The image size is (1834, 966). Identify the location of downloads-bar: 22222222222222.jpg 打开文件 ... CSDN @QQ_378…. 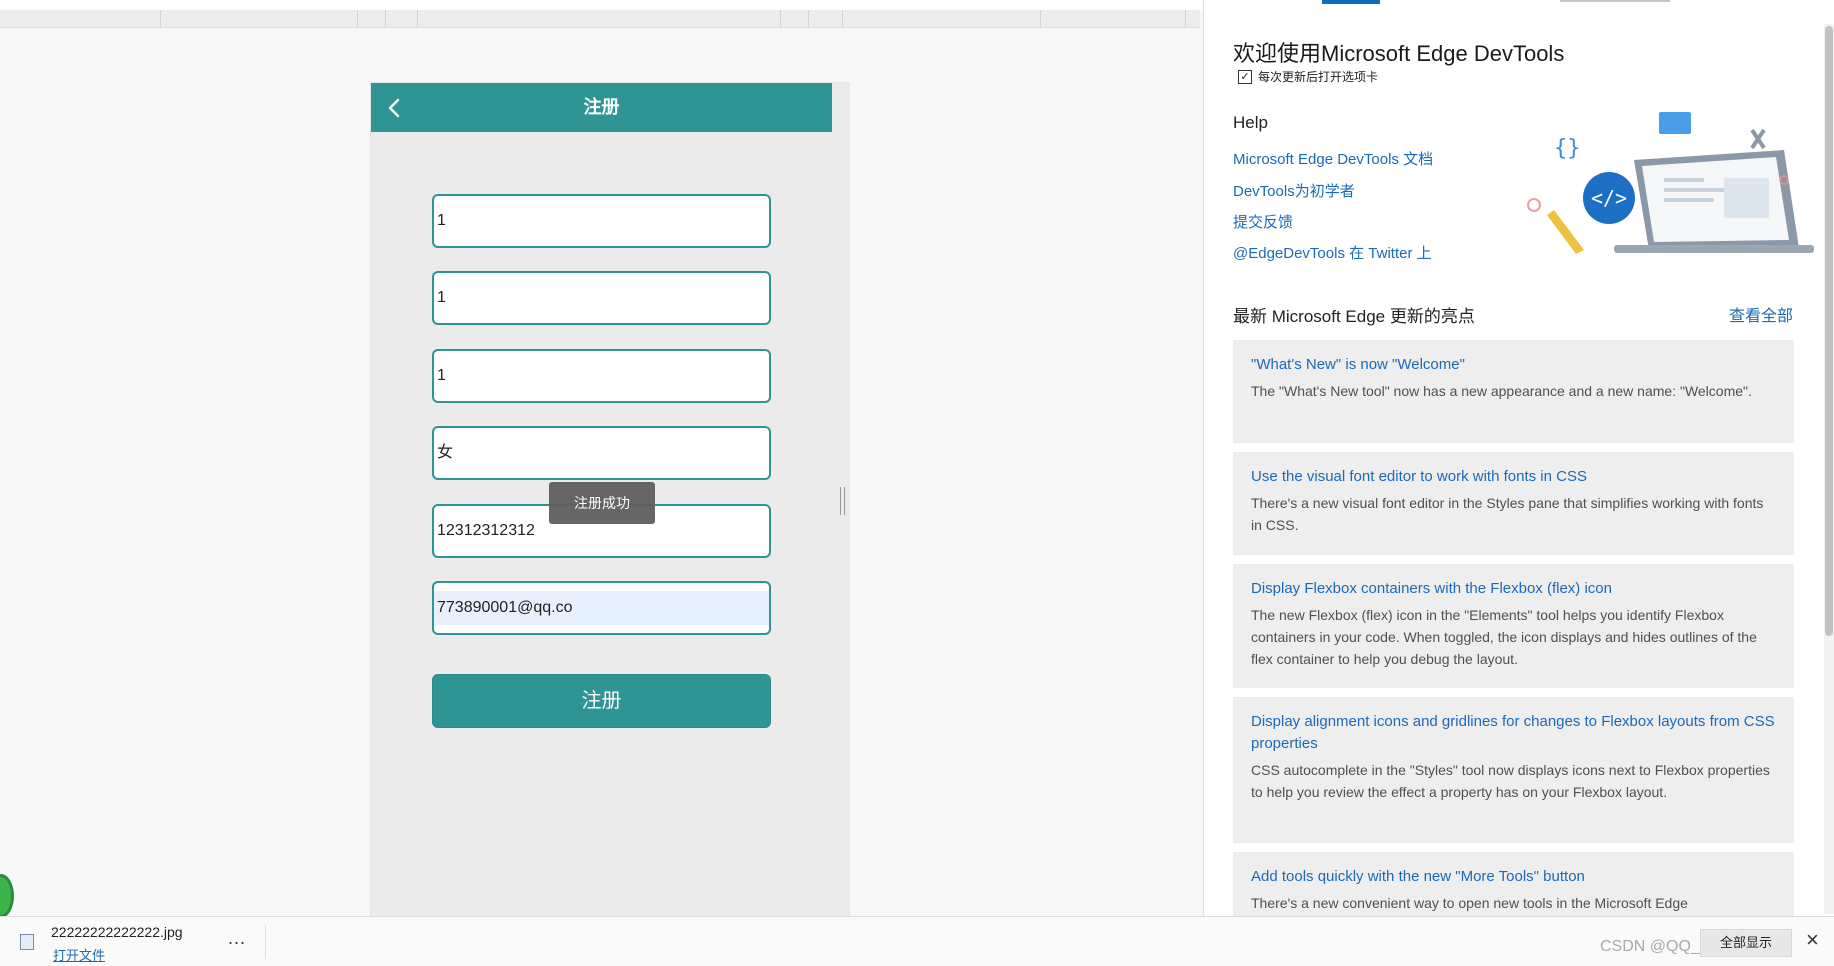
(917, 941).